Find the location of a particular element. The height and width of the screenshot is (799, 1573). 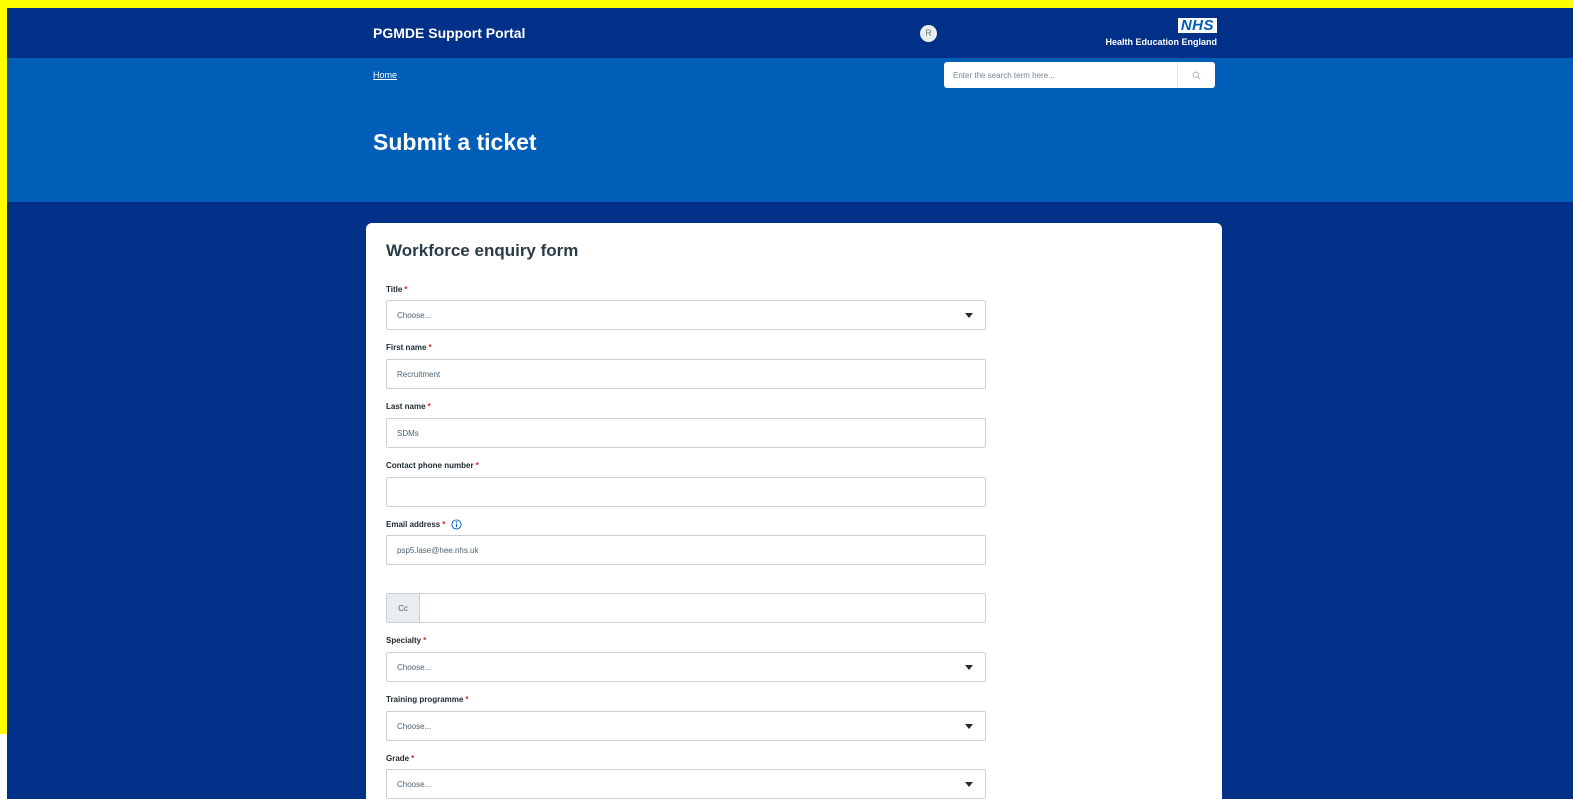

avatar: R is located at coordinates (928, 33).